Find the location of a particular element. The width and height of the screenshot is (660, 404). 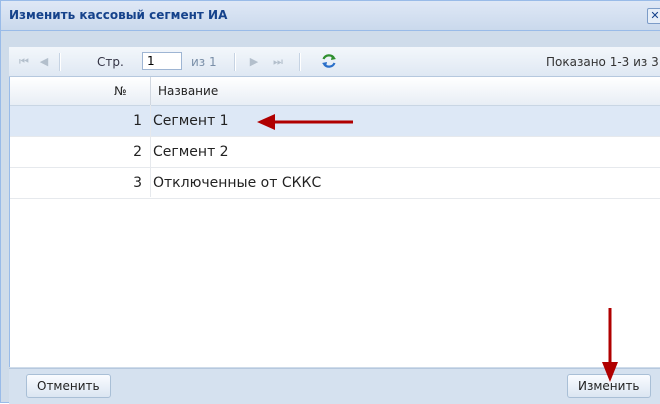

records-count-label: Показано 1-3 из 3 is located at coordinates (602, 62).